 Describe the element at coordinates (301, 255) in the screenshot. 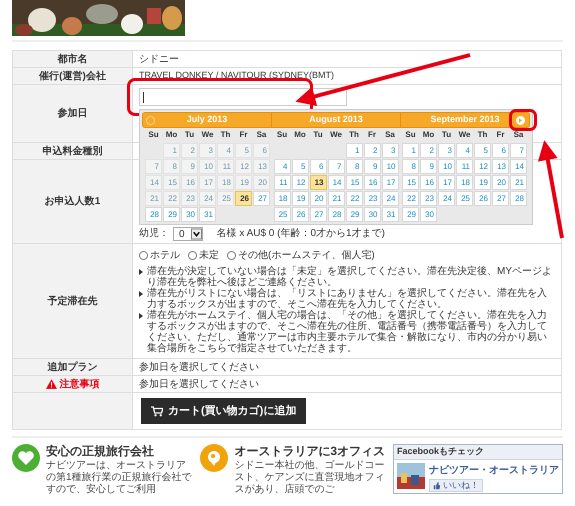

I see `radio-option: その他(ホームステイ、個人宅)` at that location.